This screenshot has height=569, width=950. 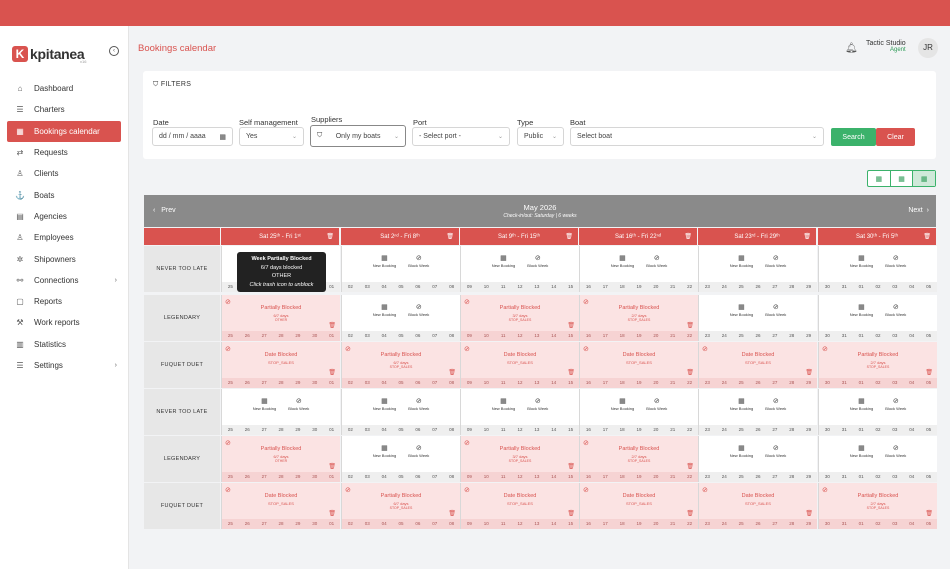 I want to click on boat-select: Select boat ⌄, so click(x=697, y=136).